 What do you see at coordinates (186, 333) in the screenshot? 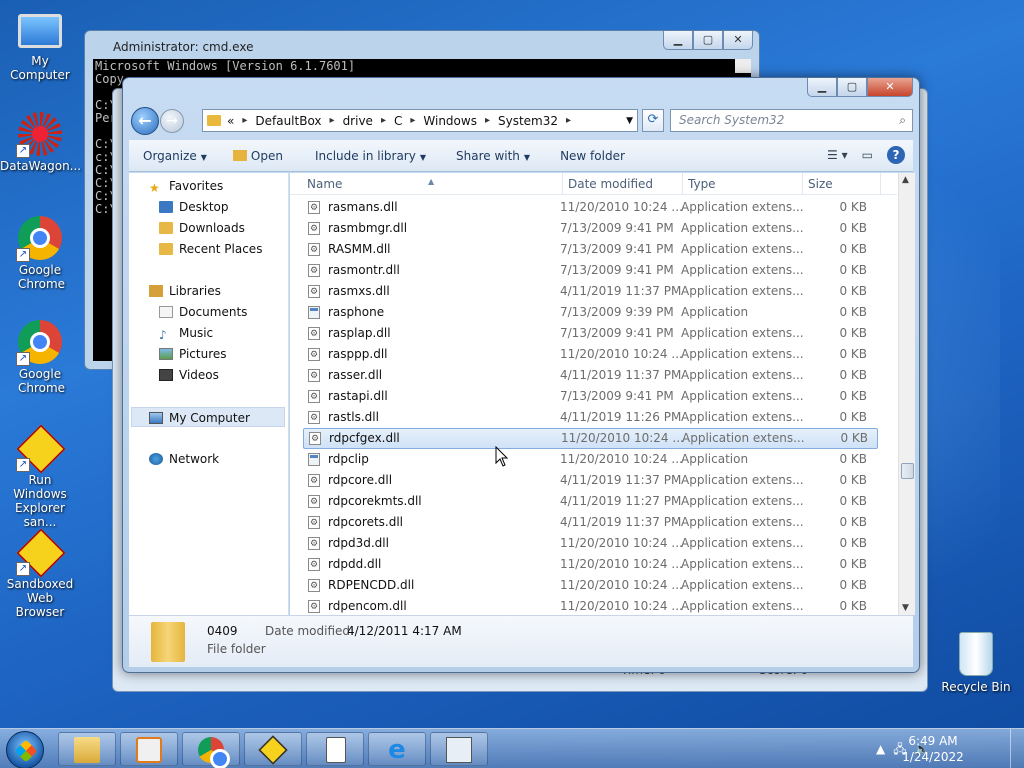
I see `nav-music: ♪ Music` at bounding box center [186, 333].